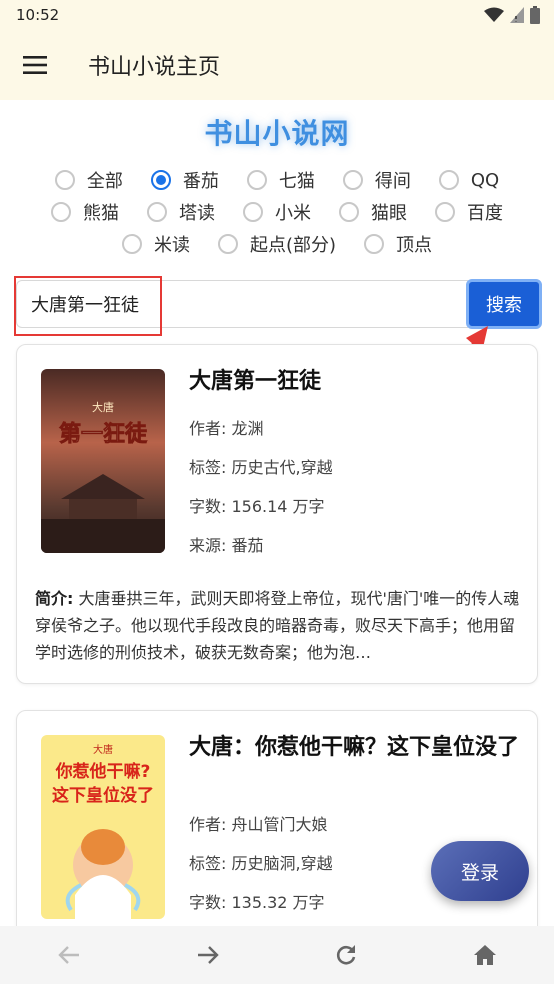 This screenshot has width=554, height=984. Describe the element at coordinates (197, 213) in the screenshot. I see `source-option-label: 塔读` at that location.